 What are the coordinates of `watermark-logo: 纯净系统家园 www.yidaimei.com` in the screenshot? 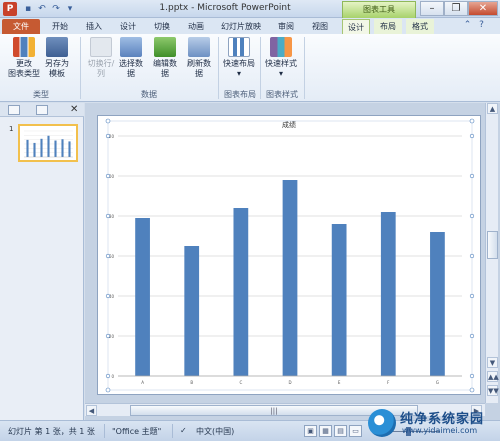 It's located at (434, 424).